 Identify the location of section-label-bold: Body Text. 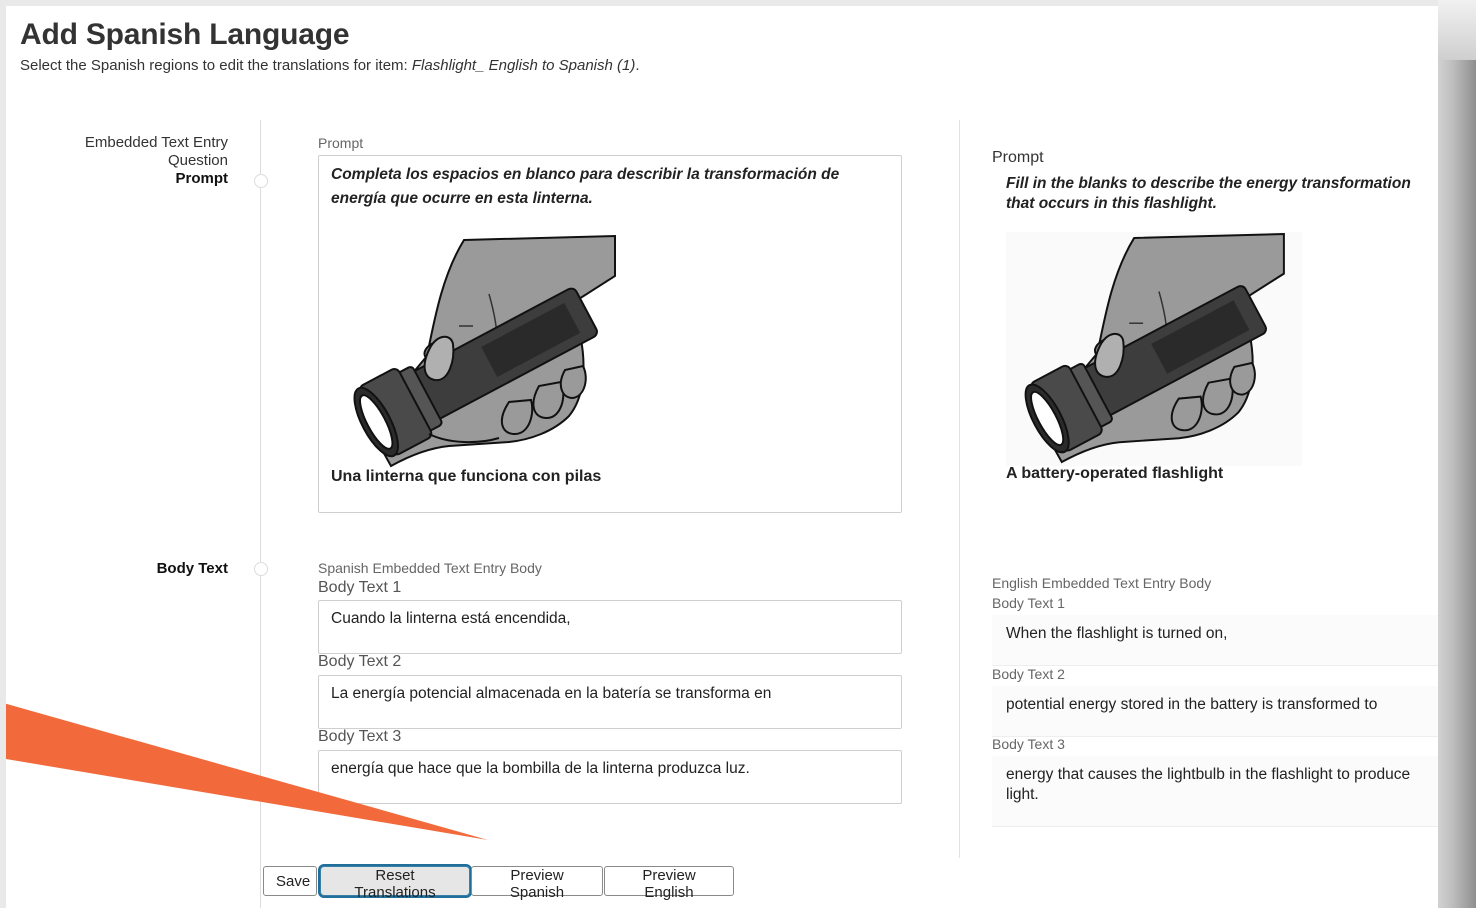
(192, 568).